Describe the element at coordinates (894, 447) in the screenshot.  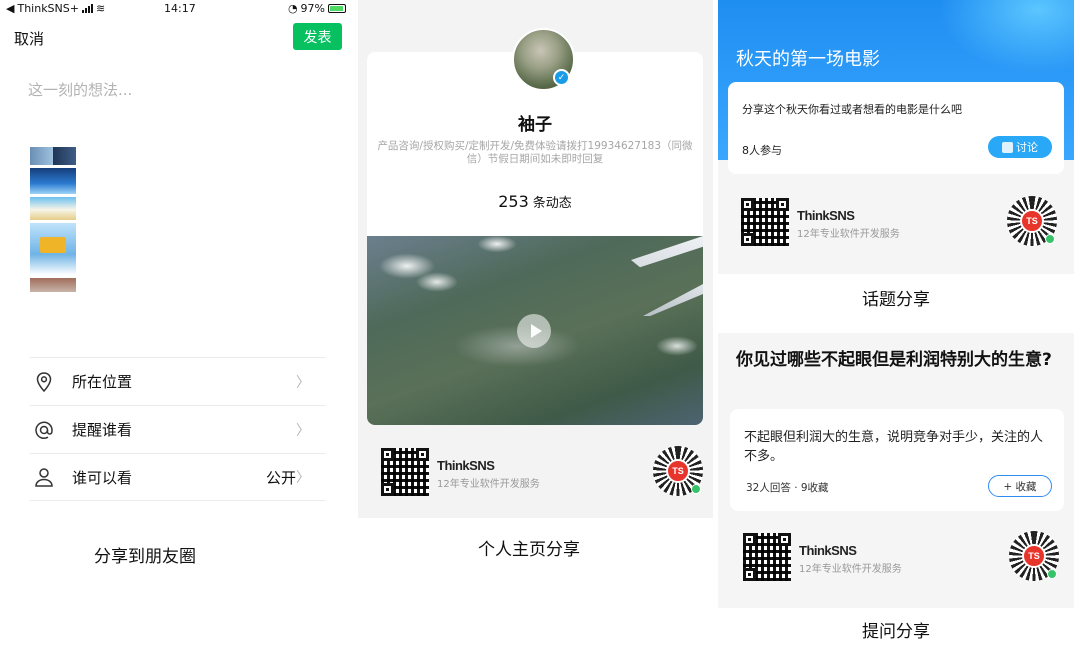
I see `answer-text: 不起眼但利润大的生意，说明竞争对手少，关注的人不多。` at that location.